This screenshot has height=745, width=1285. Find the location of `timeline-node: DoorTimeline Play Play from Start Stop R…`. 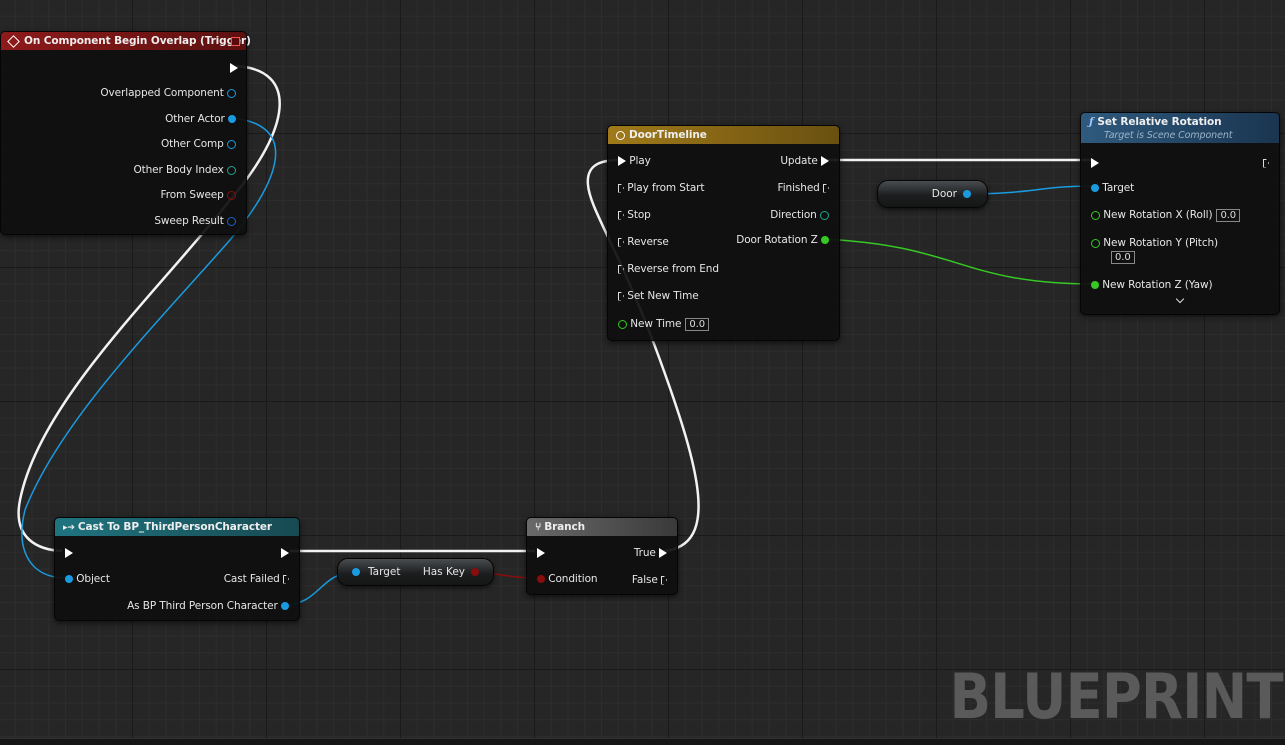

timeline-node: DoorTimeline Play Play from Start Stop R… is located at coordinates (723, 233).